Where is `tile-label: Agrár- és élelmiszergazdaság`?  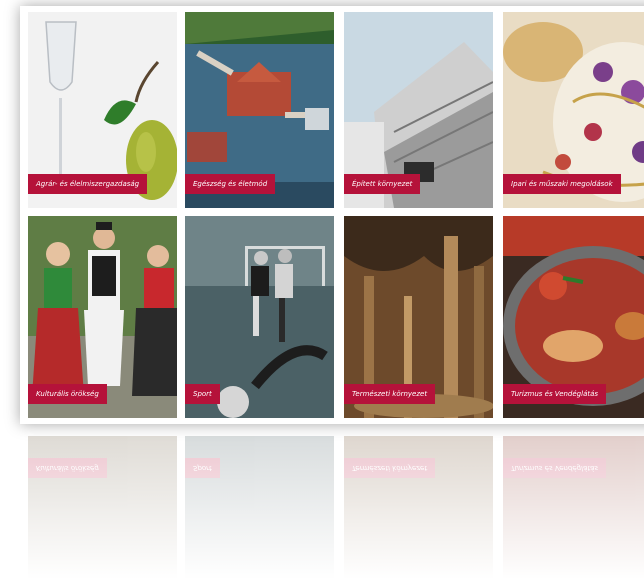
tile-label: Agrár- és élelmiszergazdaság is located at coordinates (88, 184).